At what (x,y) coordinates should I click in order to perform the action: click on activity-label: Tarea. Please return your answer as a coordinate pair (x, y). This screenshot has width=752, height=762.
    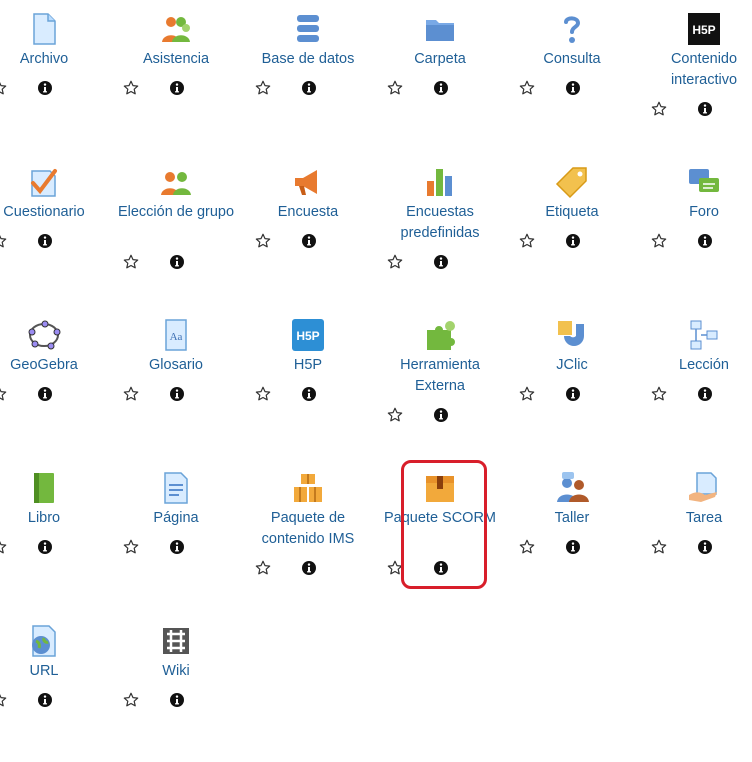
    Looking at the image, I should click on (695, 518).